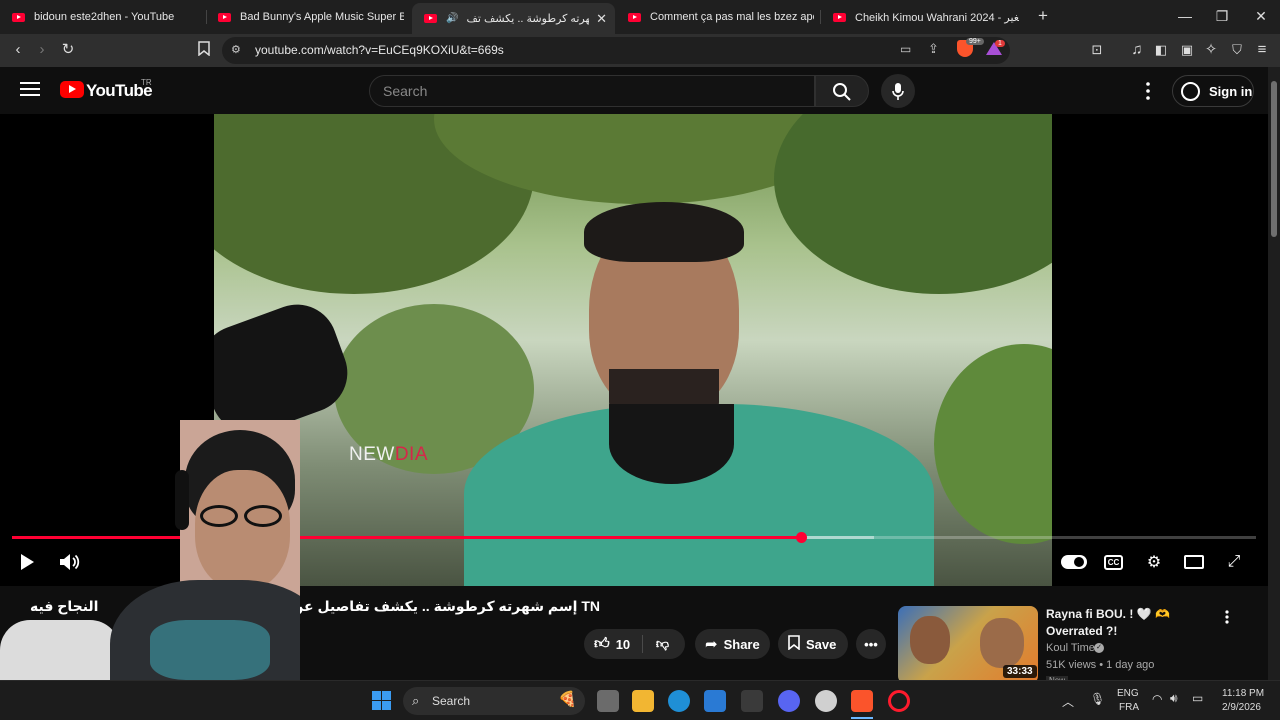  I want to click on windows-start-icon, so click(381, 700).